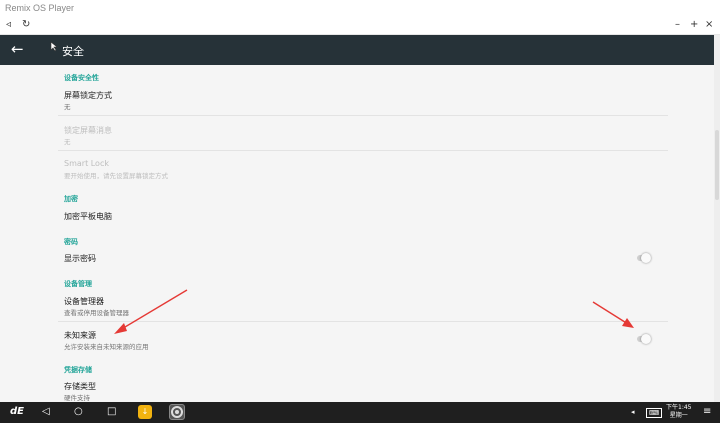 This screenshot has height=423, width=720. Describe the element at coordinates (677, 25) in the screenshot. I see `minimize-icon: –` at that location.